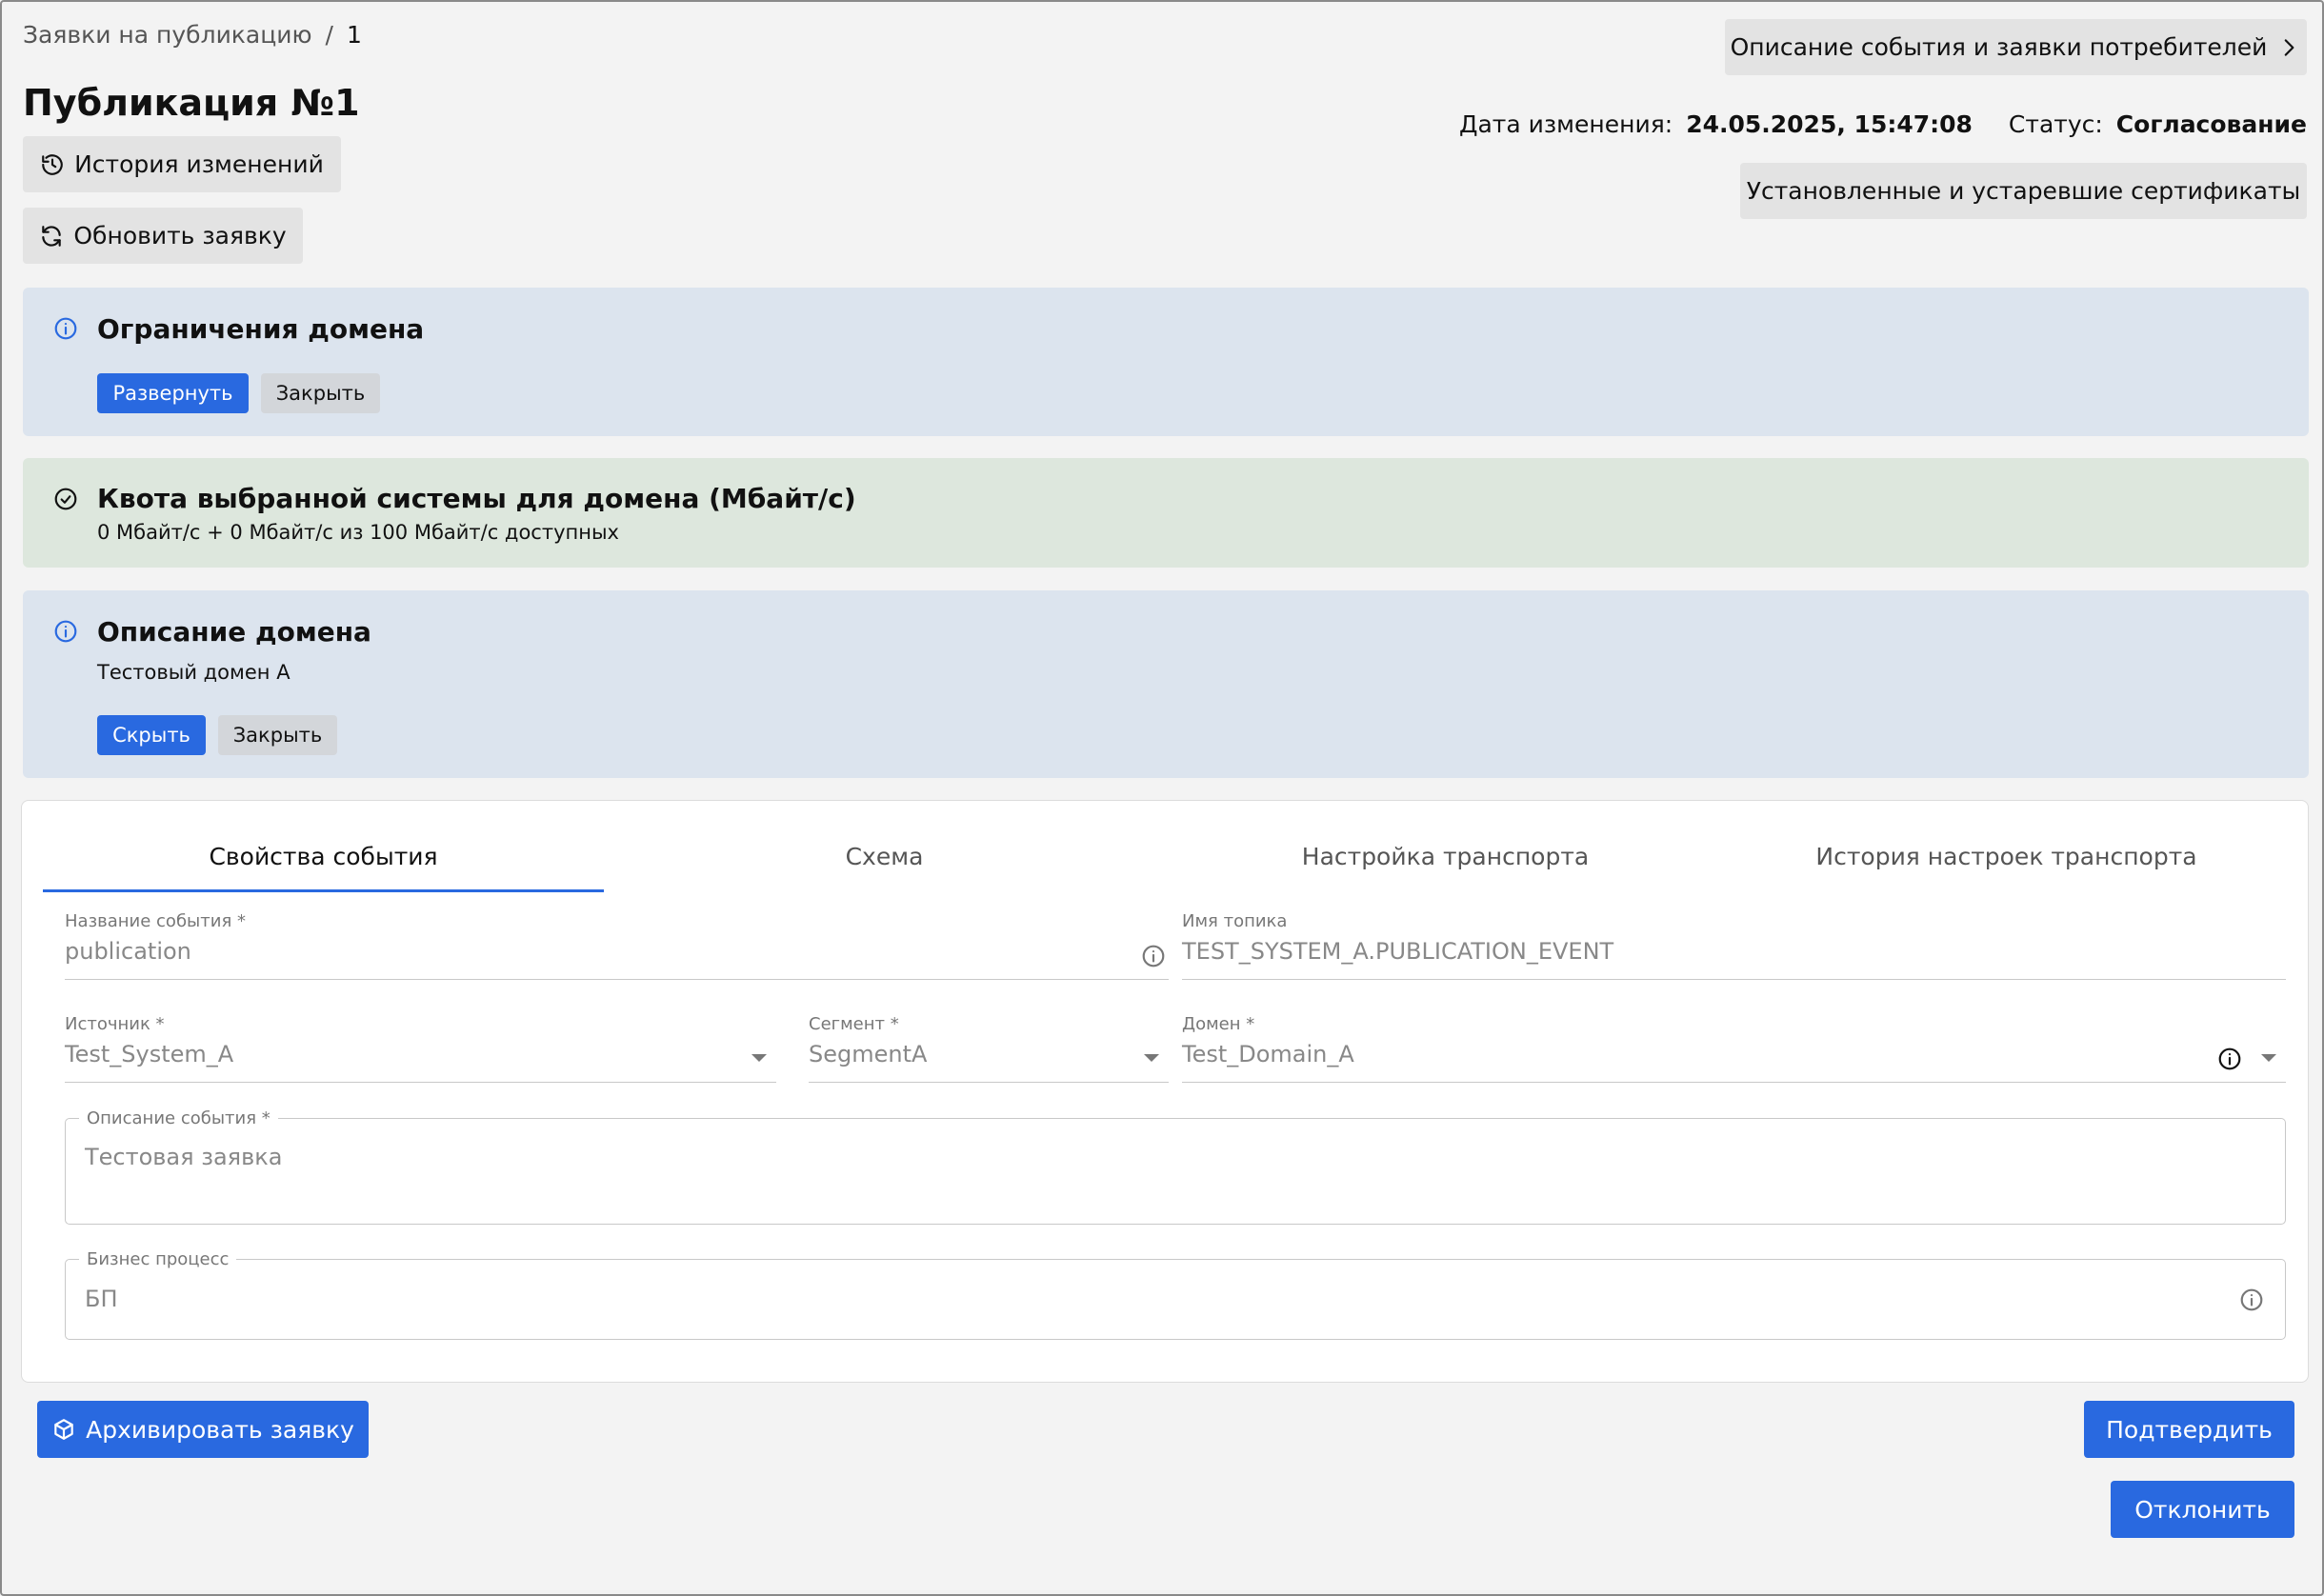  Describe the element at coordinates (234, 632) in the screenshot. I see `domain-description-title: Описание домена` at that location.